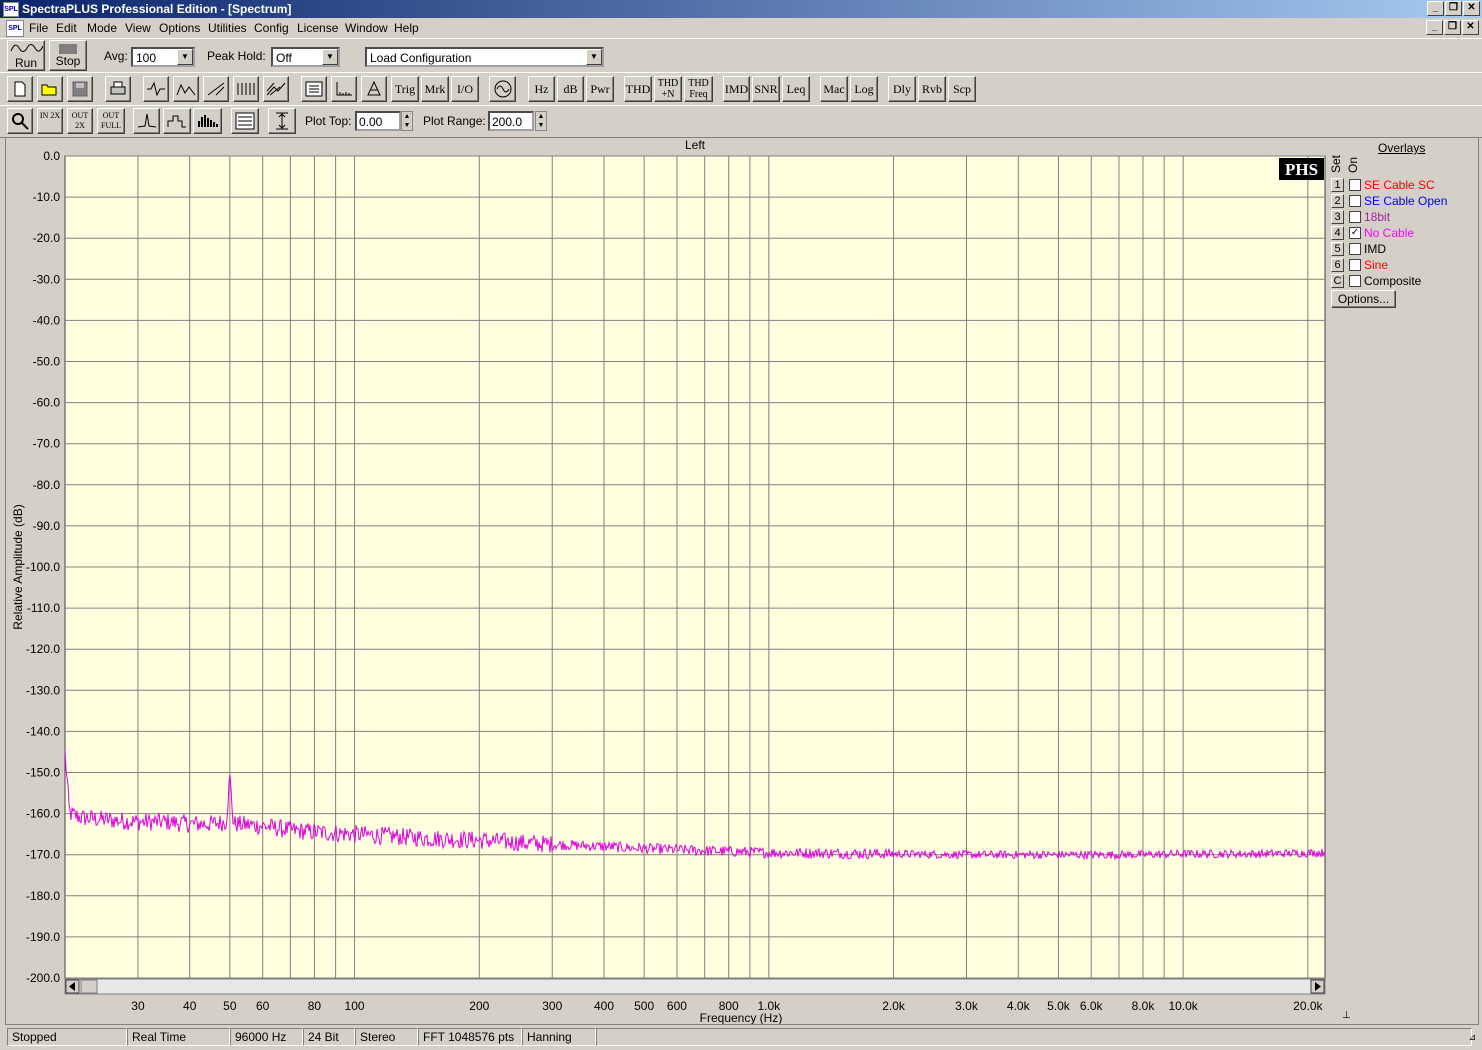 Image resolution: width=1482 pixels, height=1050 pixels. I want to click on size-grip-icon: ⊿, so click(1472, 1037).